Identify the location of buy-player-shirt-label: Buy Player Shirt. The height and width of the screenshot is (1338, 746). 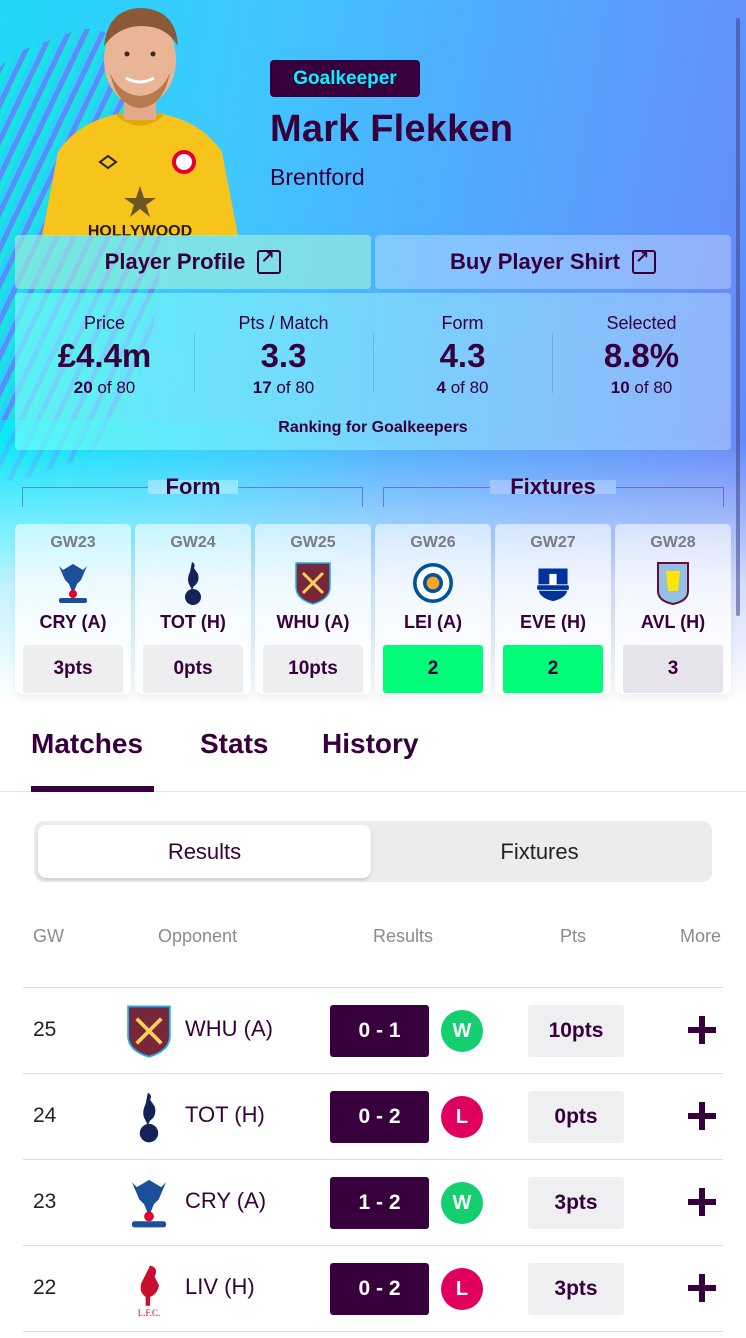
(535, 261).